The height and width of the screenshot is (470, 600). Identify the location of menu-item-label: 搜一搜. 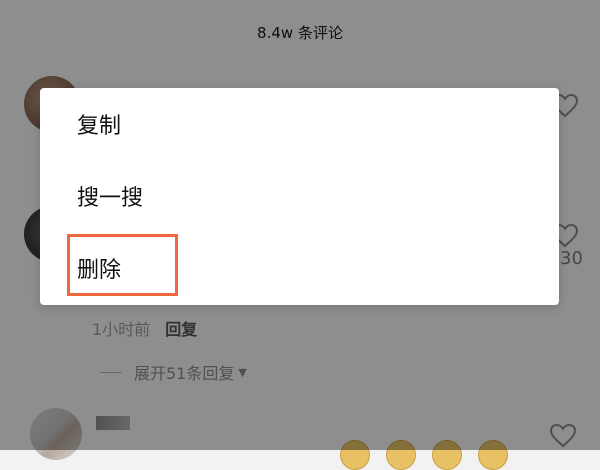
(110, 198).